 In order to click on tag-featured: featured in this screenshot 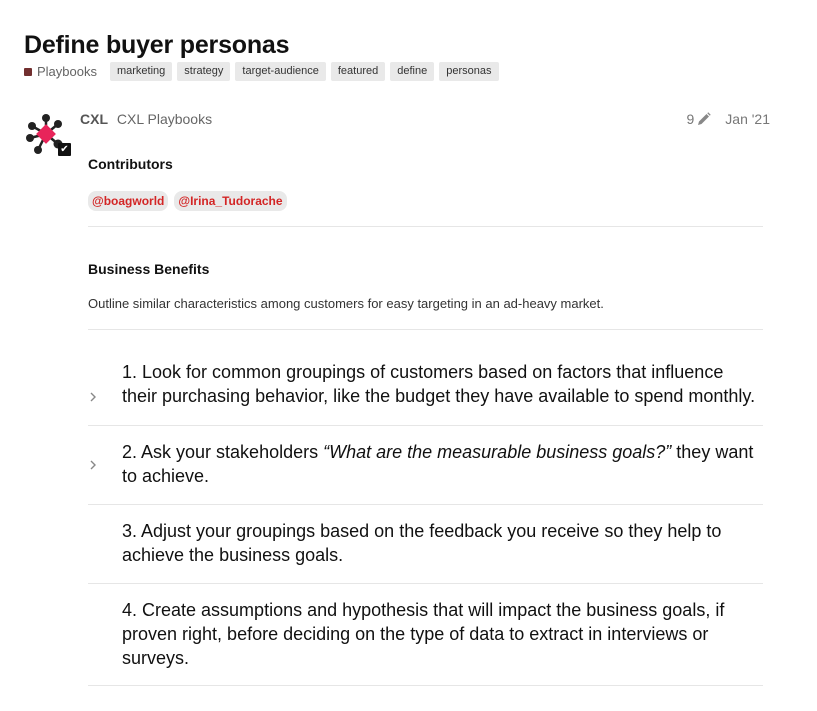, I will do `click(358, 71)`.